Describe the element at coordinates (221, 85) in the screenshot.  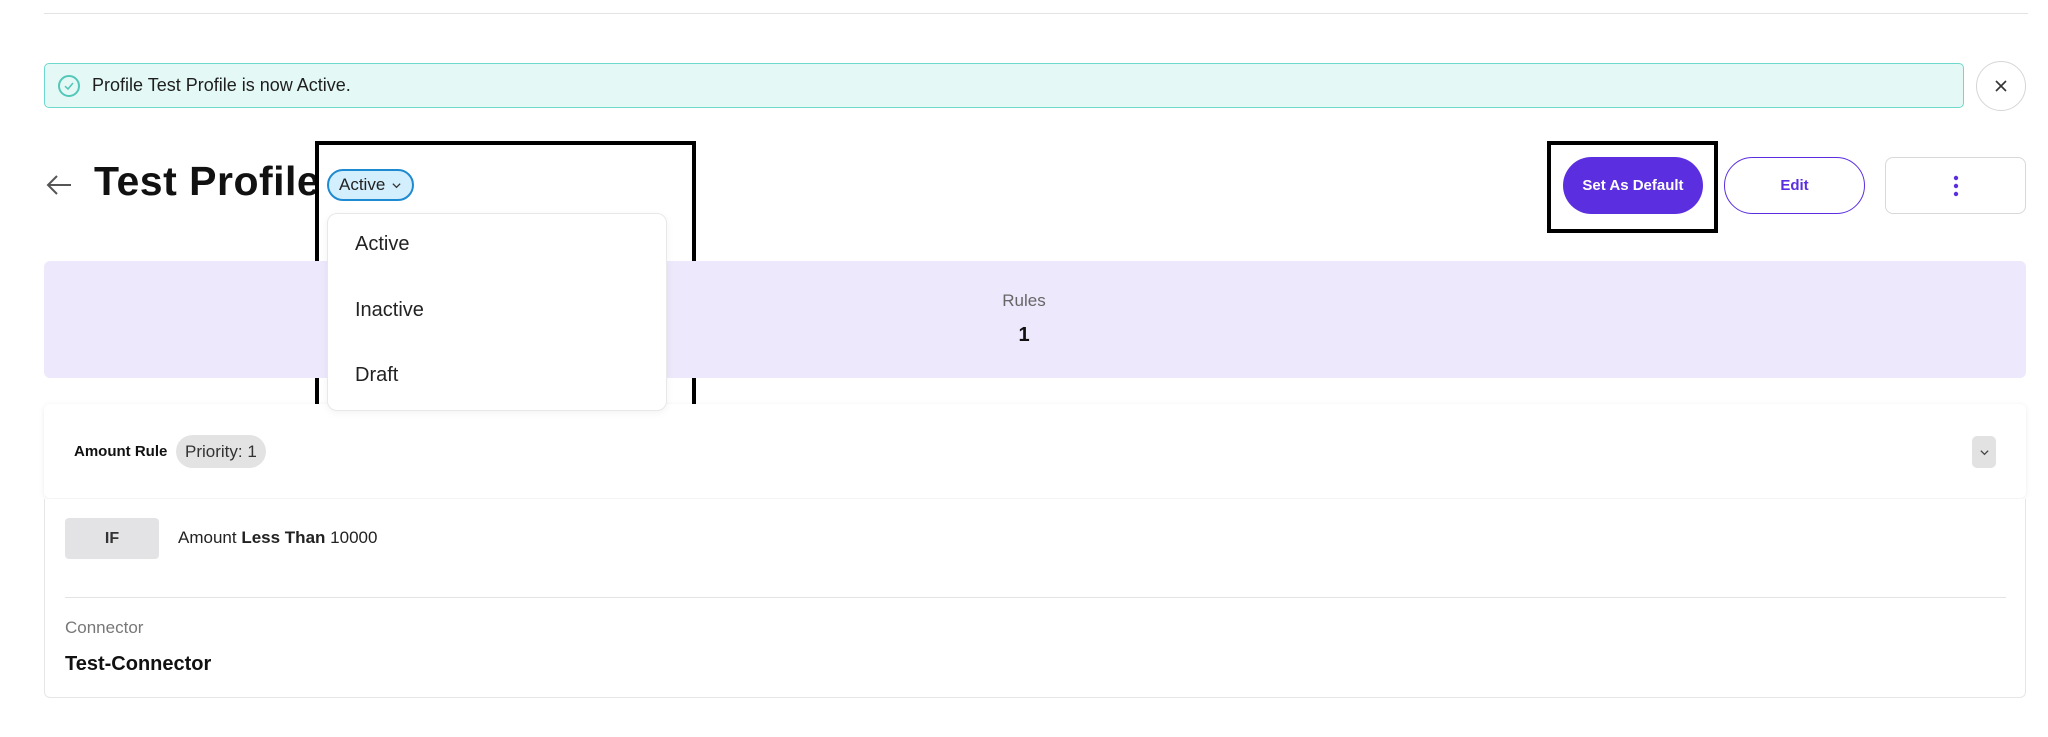
I see `alert-message: Profile Test Profile is now Active.` at that location.